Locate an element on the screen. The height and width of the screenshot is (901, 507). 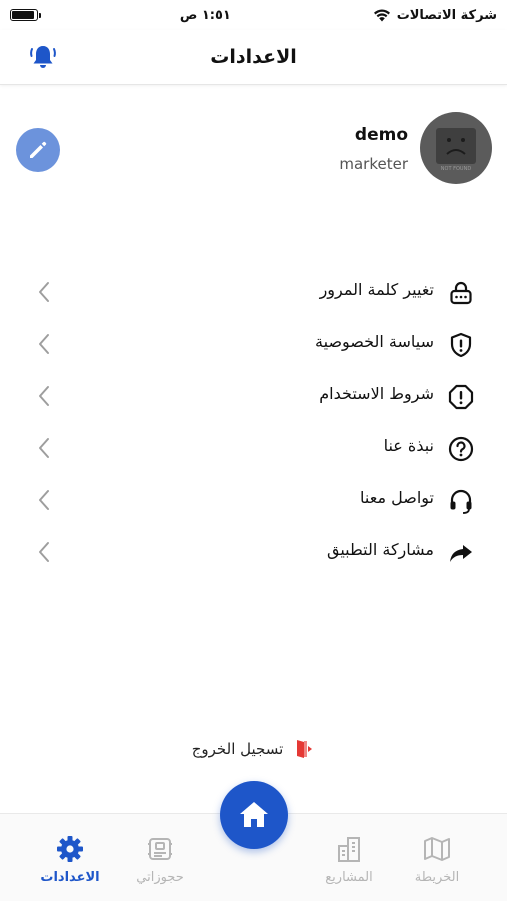
carrier-name: شركة الاتصالات is located at coordinates (446, 15).